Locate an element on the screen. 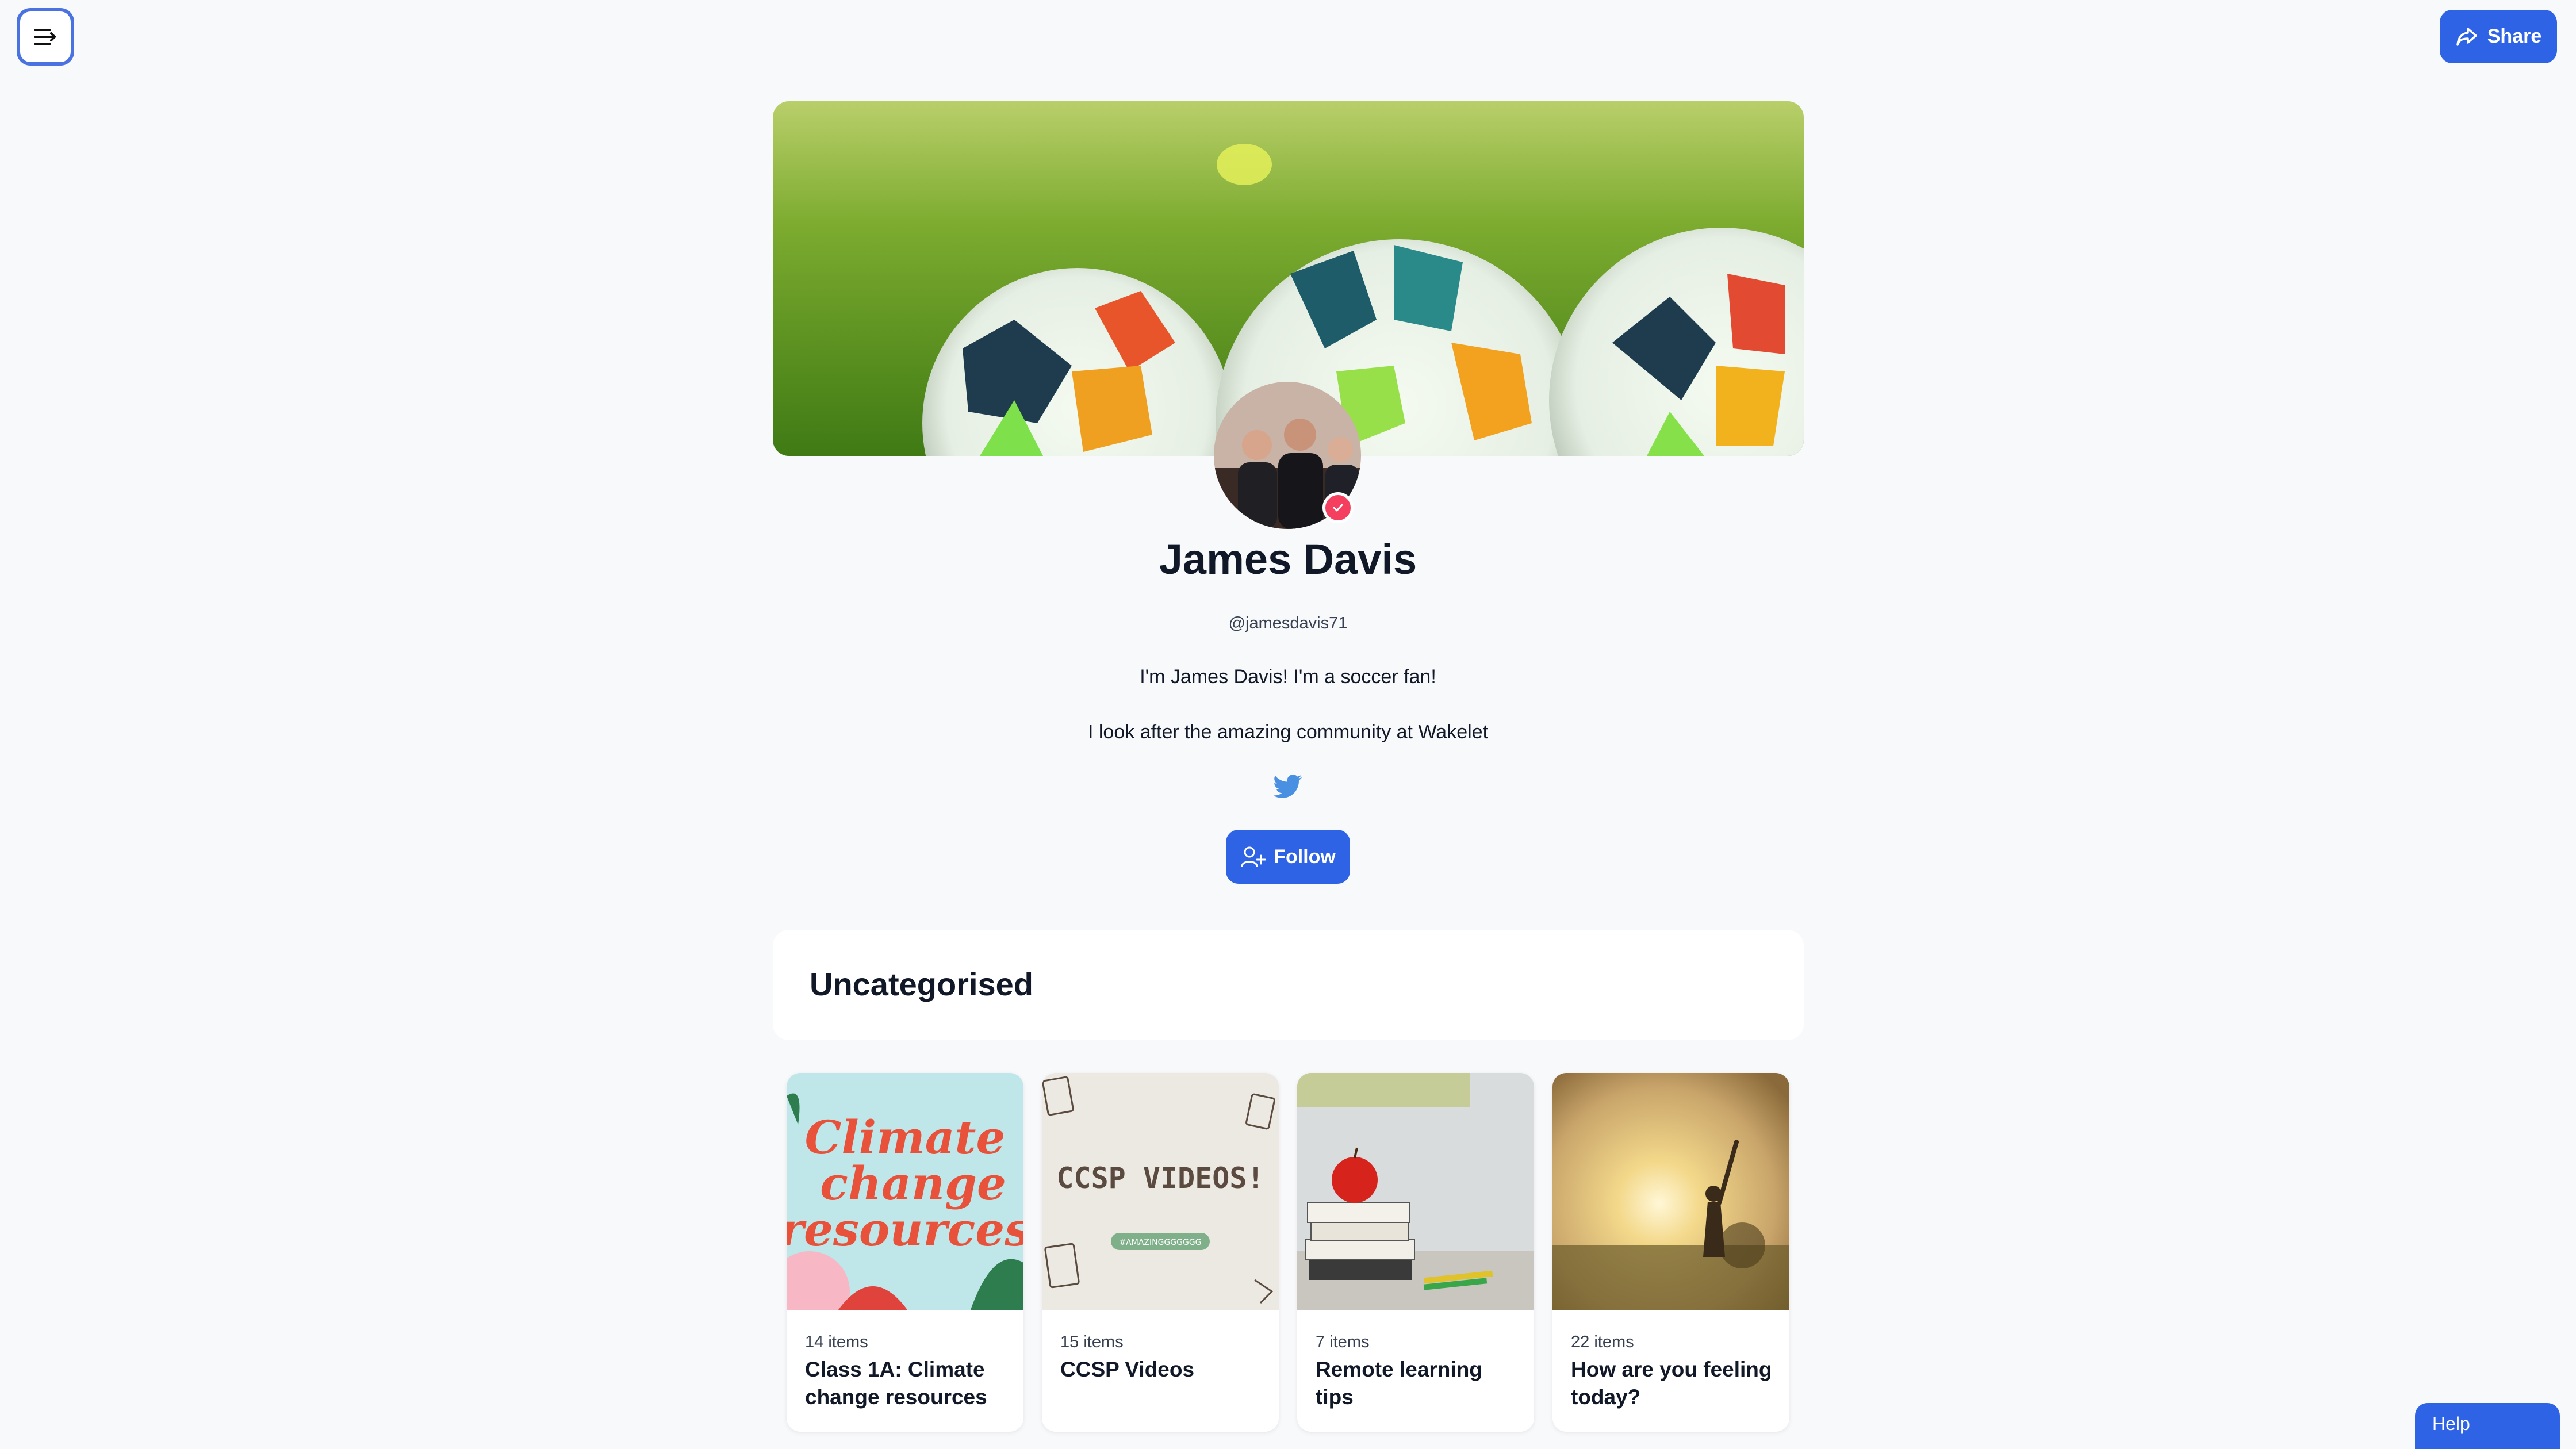 Image resolution: width=2576 pixels, height=1449 pixels. twitter-icon is located at coordinates (1288, 787).